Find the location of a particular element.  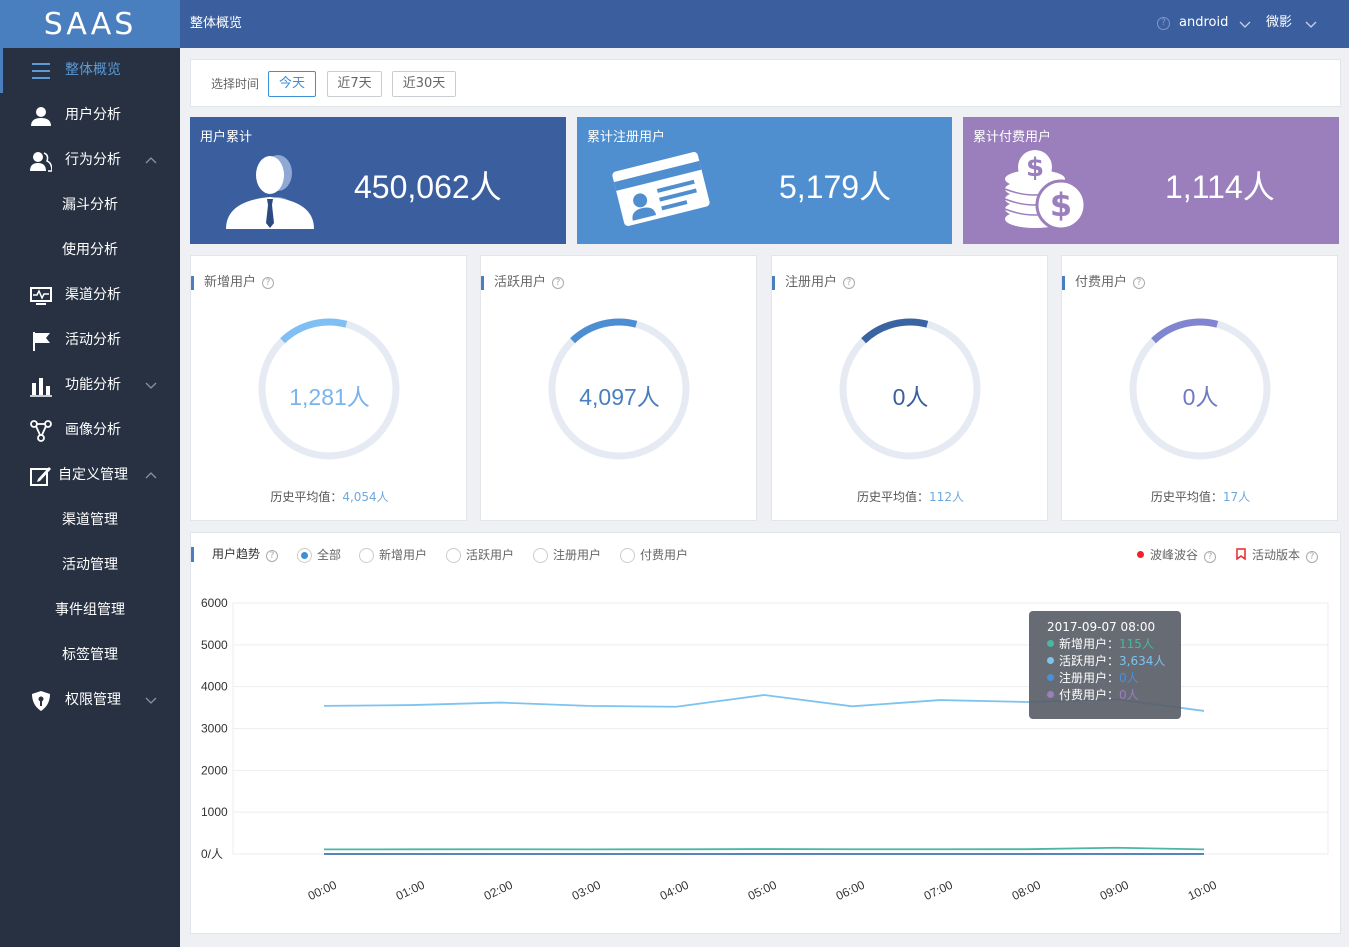

tooltip-row-value: 115人 is located at coordinates (1136, 644).